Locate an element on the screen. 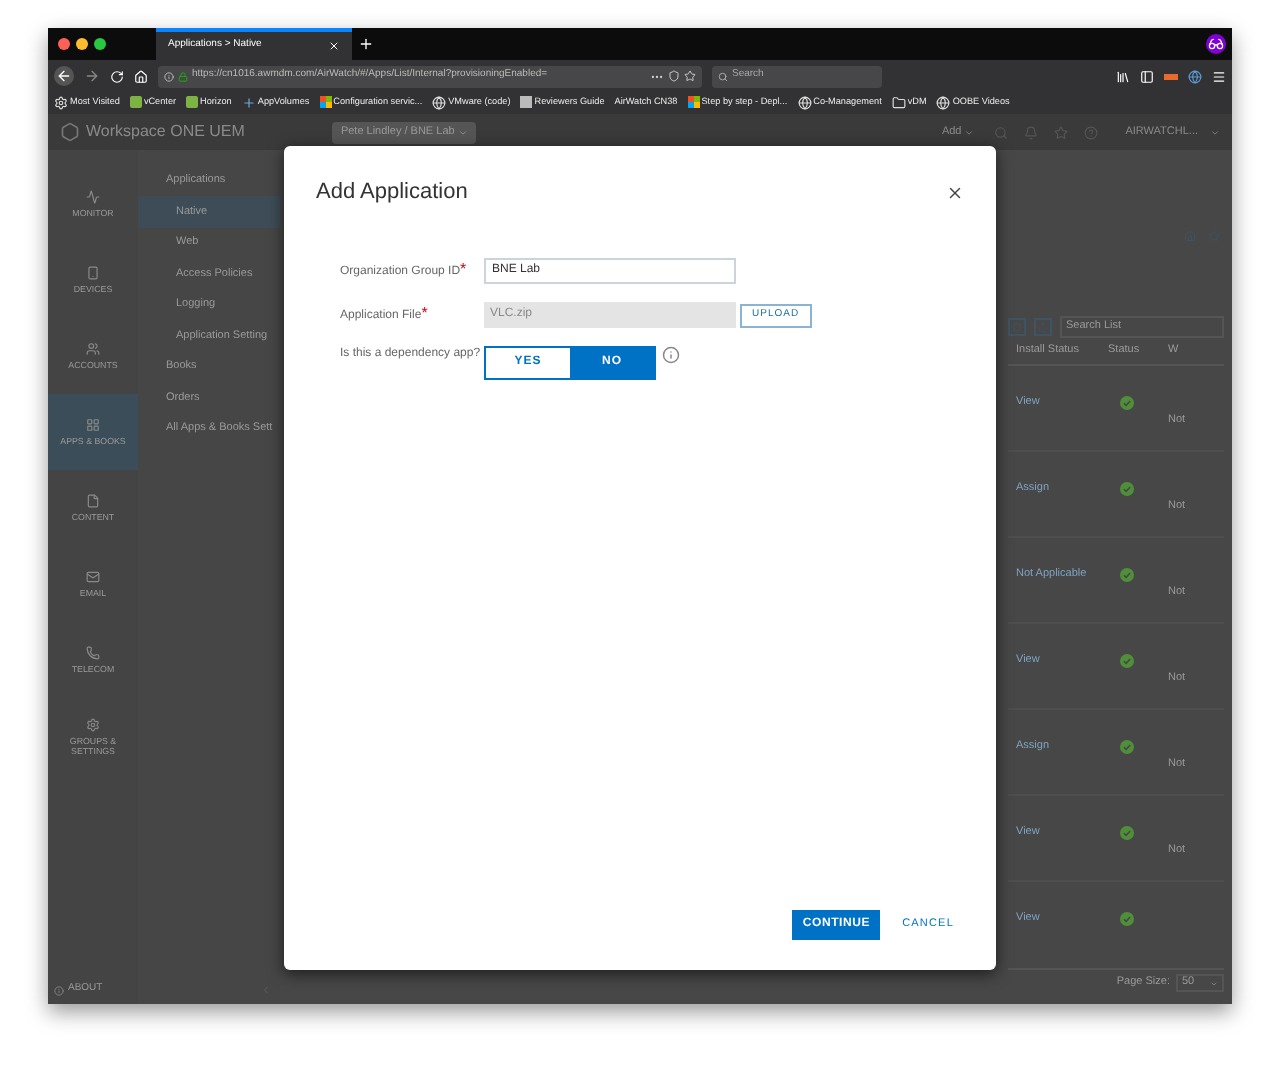 Image resolution: width=1280 pixels, height=1068 pixels. brand-title: Workspace ONE UEM is located at coordinates (165, 132).